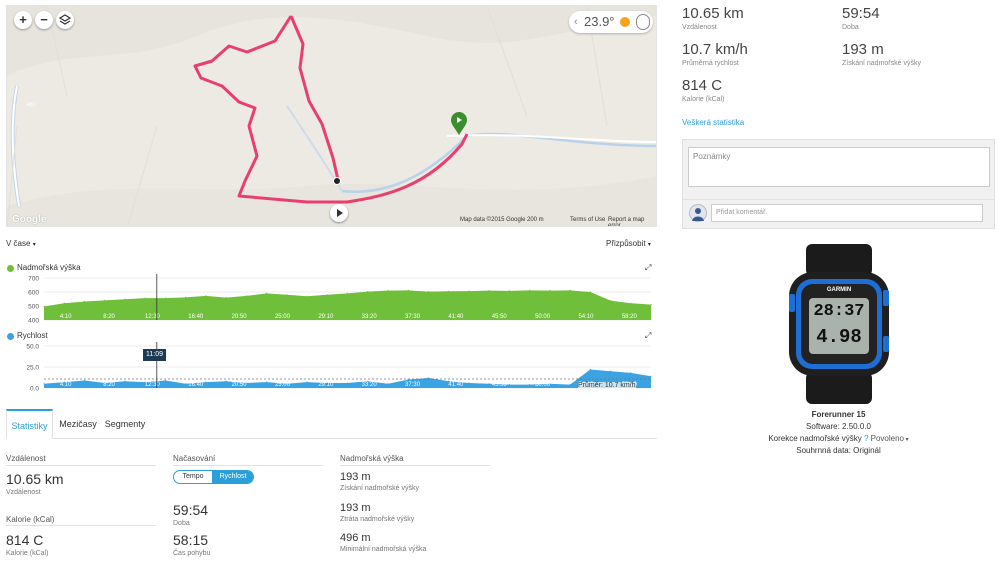 The width and height of the screenshot is (1000, 562). Describe the element at coordinates (839, 324) in the screenshot. I see `device-image: GARMIN 28:37 4.98` at that location.